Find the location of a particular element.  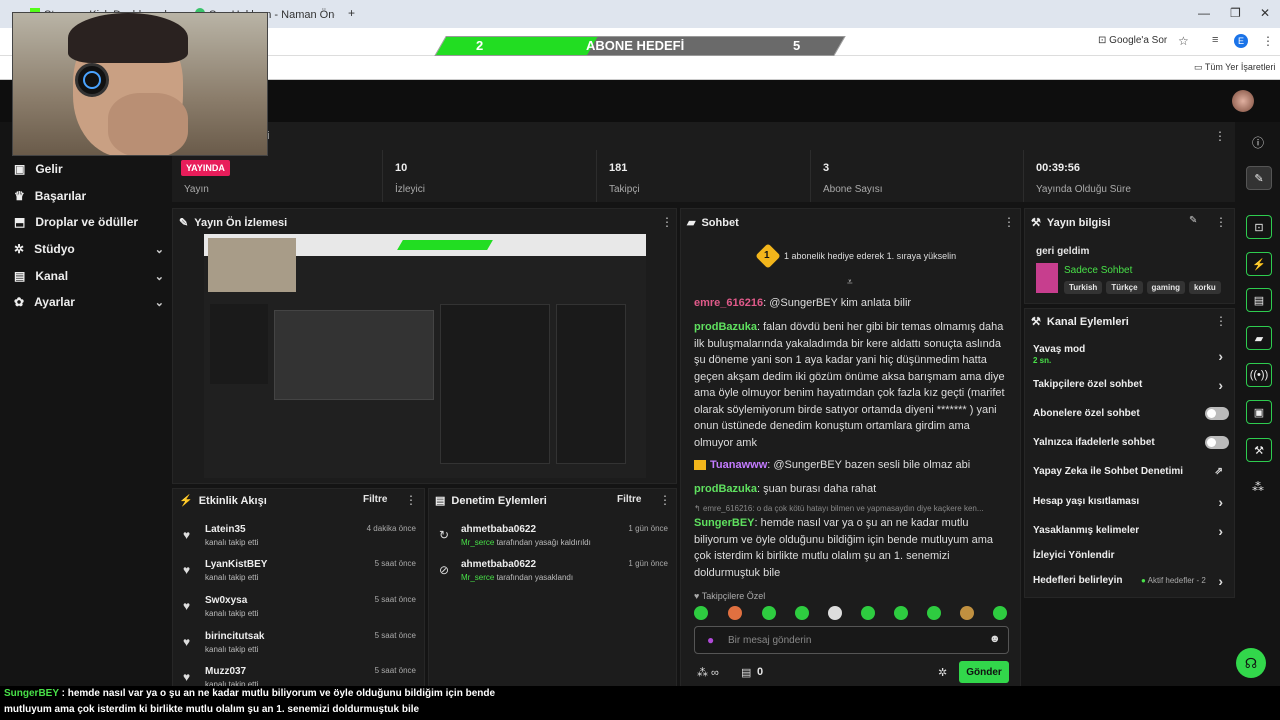

tag: Türkçe is located at coordinates (1124, 287).